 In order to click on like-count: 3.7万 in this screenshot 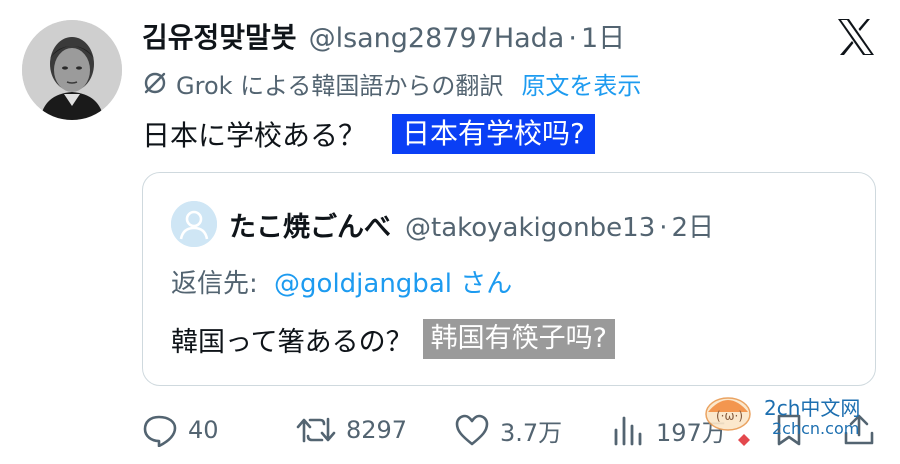, I will do `click(531, 432)`.